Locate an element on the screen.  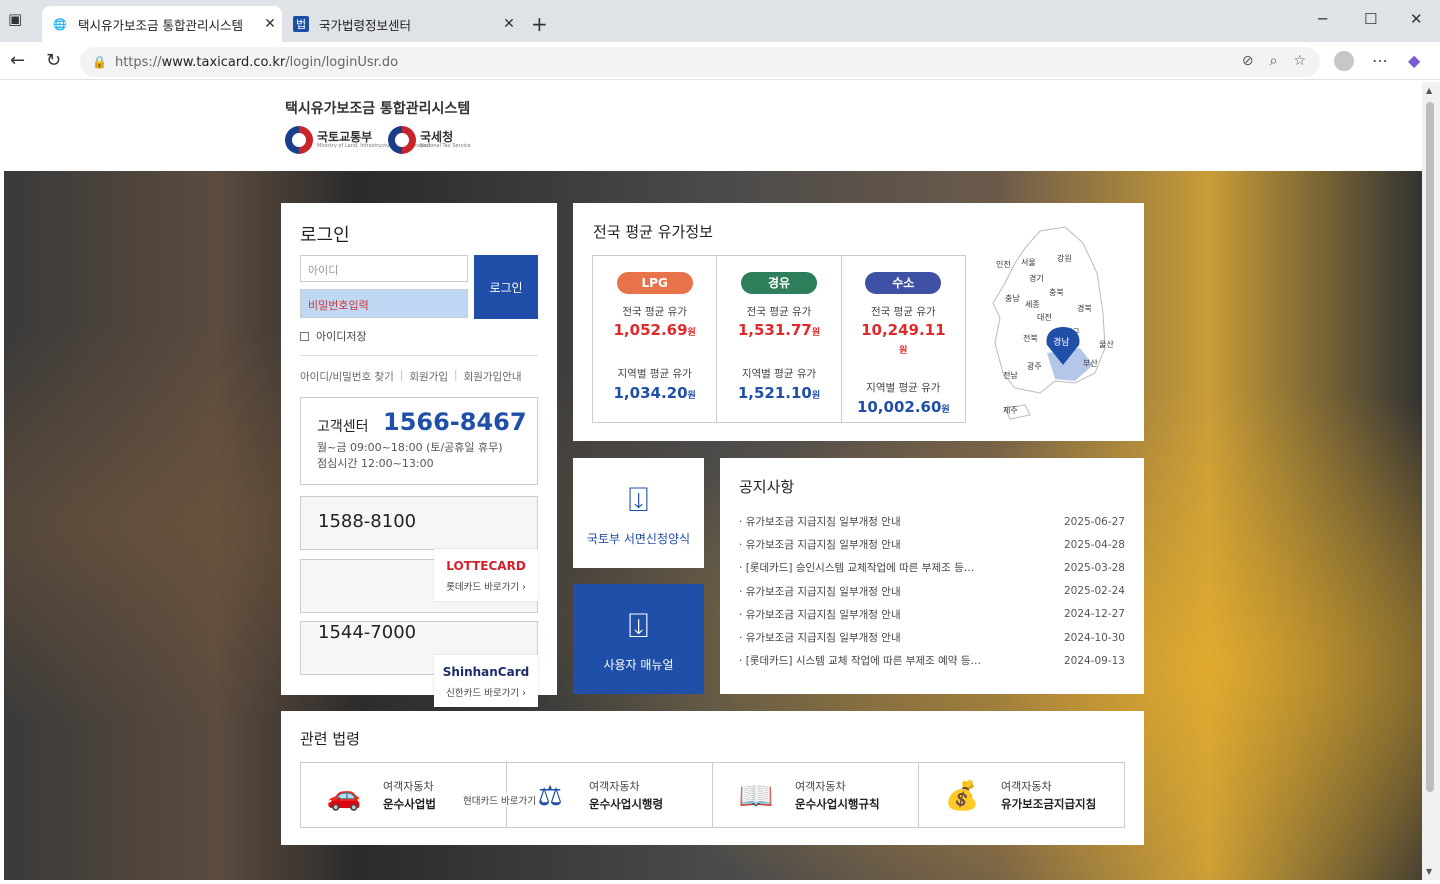
zoom-icon: ⌕ is located at coordinates (1274, 61).